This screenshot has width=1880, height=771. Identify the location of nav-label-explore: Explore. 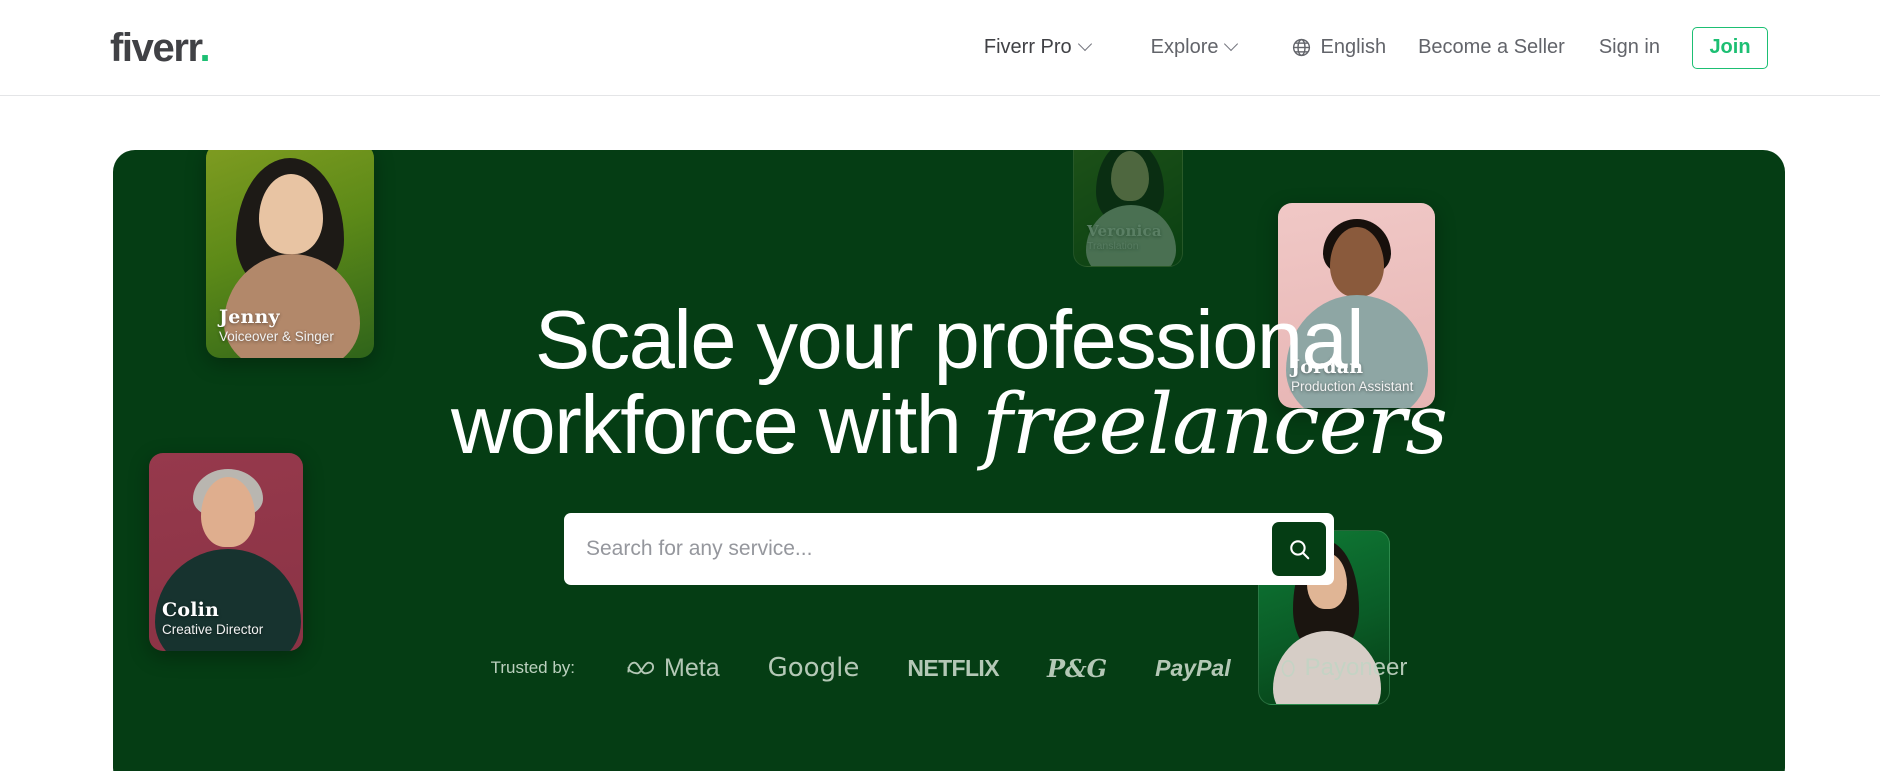
(1184, 47).